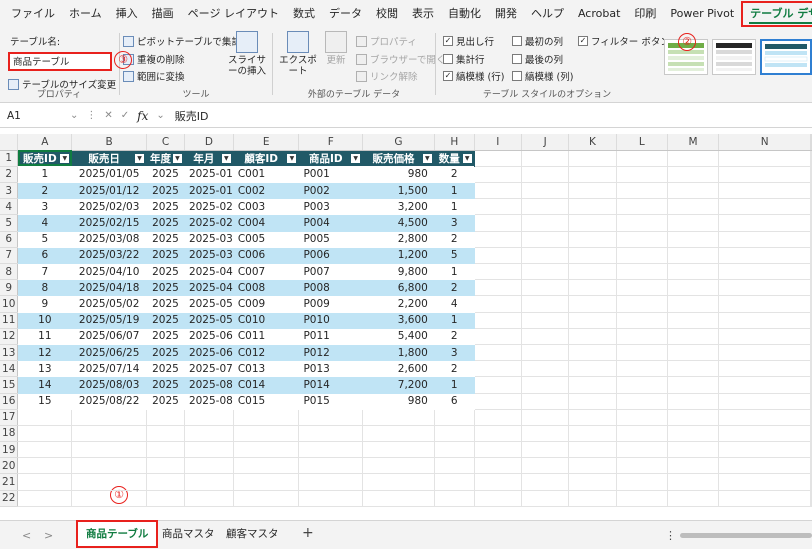  What do you see at coordinates (308, 533) in the screenshot?
I see `add-sheet-icon: +` at bounding box center [308, 533].